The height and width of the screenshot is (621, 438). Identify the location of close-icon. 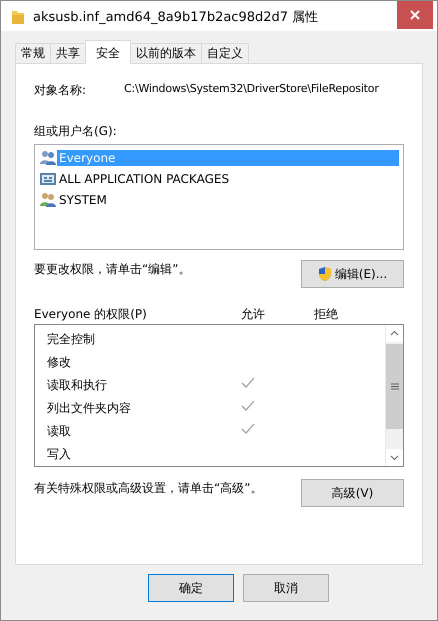
(415, 15).